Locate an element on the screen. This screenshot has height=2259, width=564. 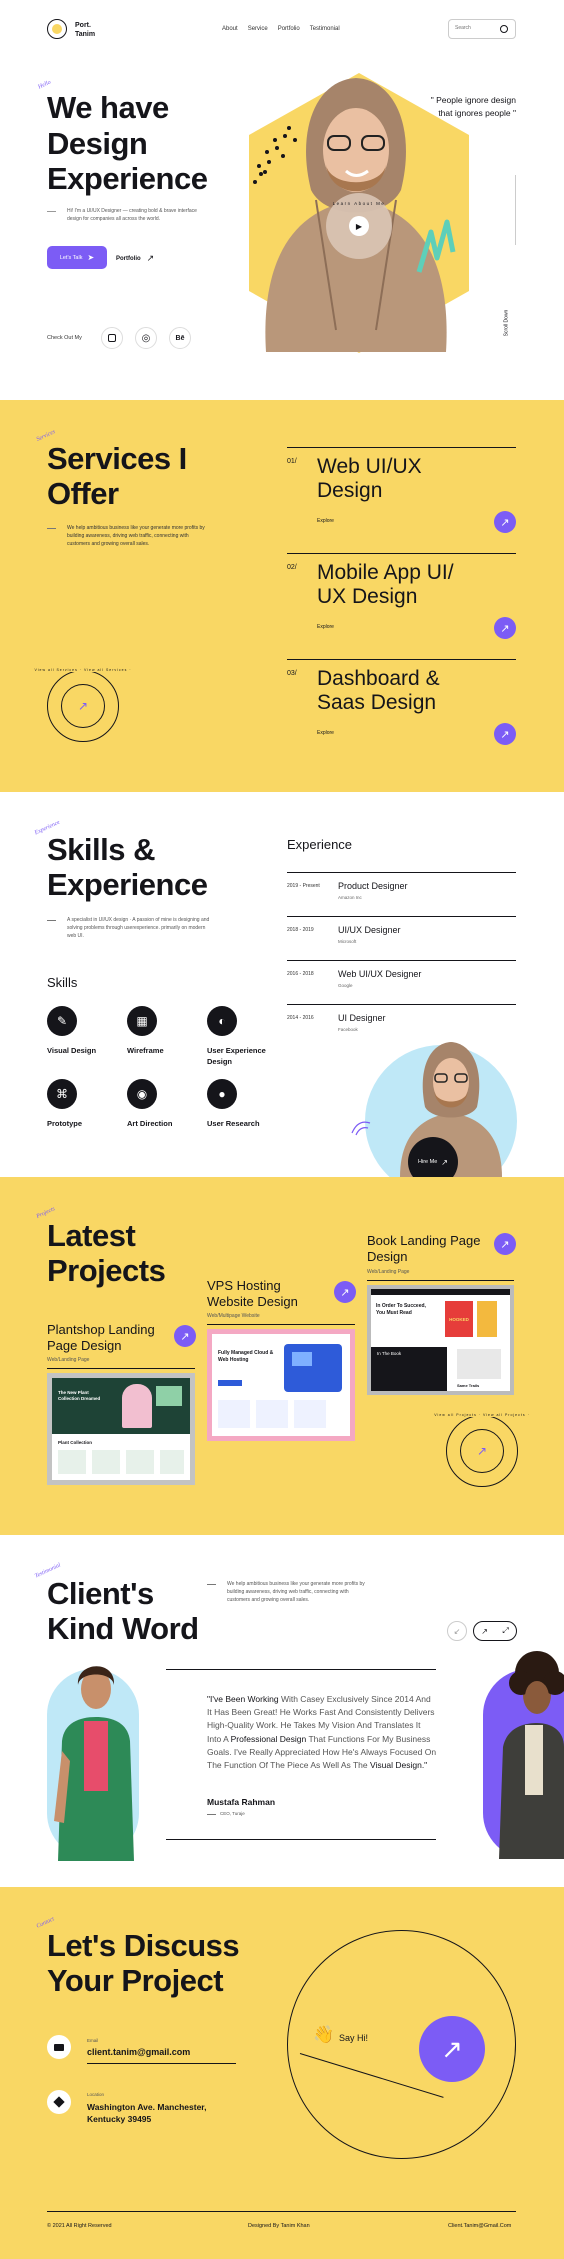
decor-dots is located at coordinates (275, 155).